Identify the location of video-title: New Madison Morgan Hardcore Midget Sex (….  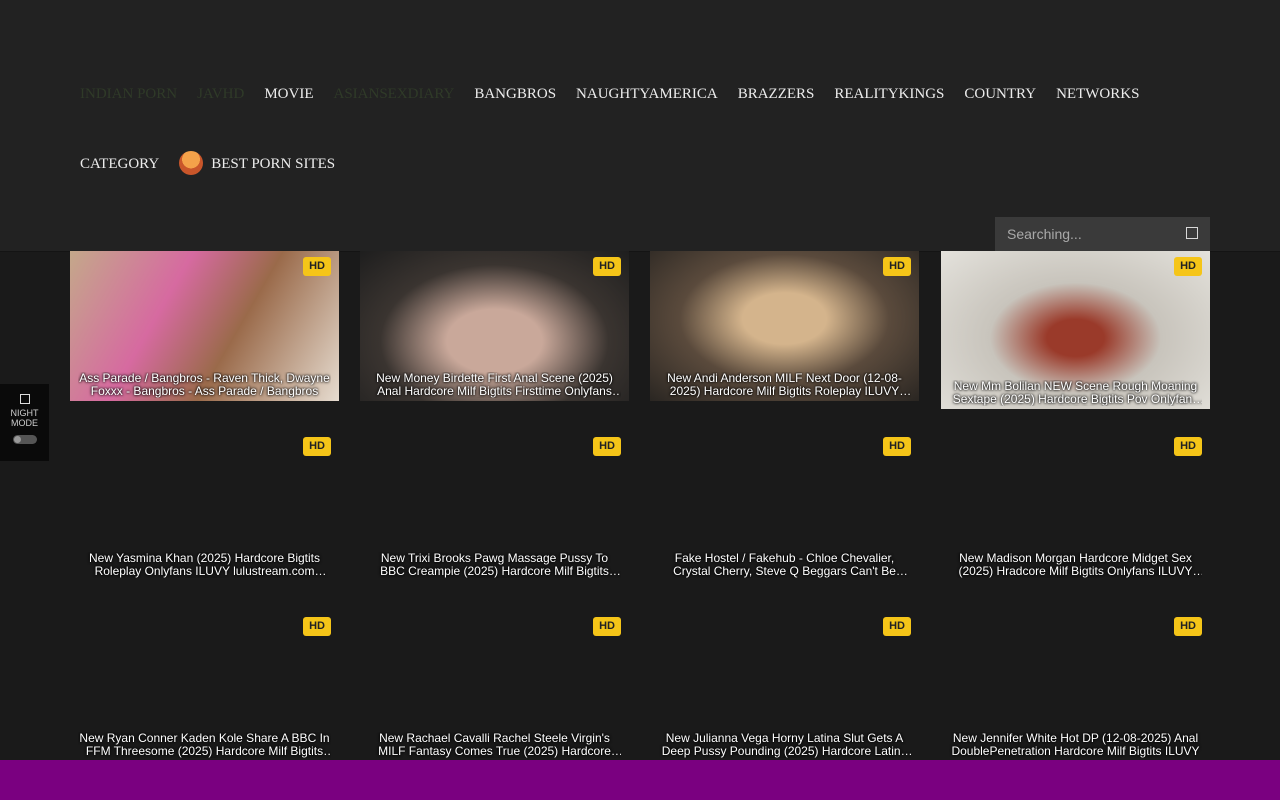
(1075, 565).